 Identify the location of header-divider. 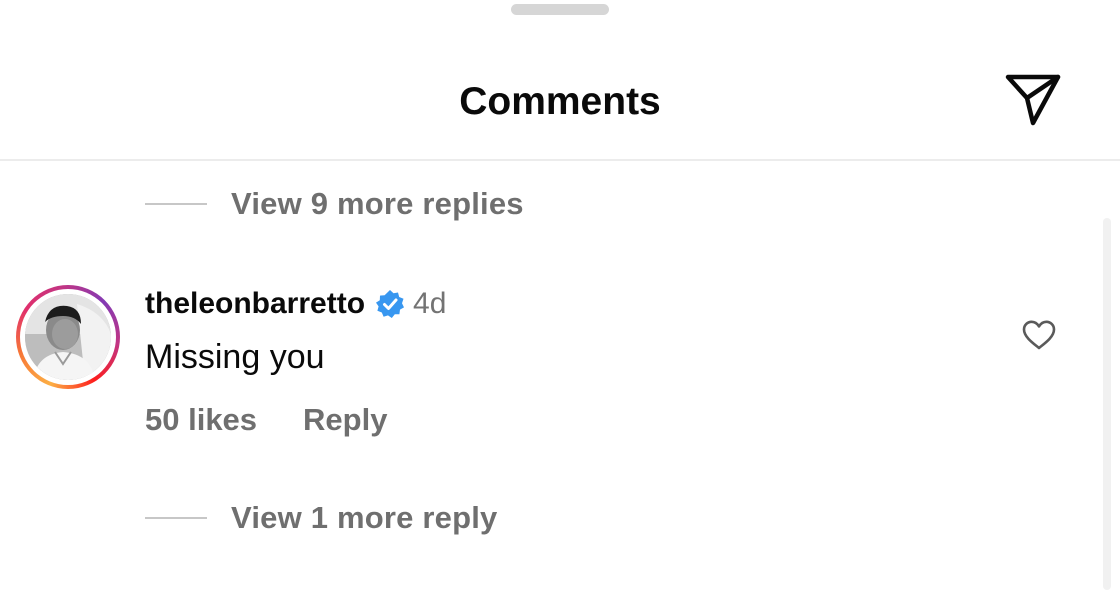
(560, 160).